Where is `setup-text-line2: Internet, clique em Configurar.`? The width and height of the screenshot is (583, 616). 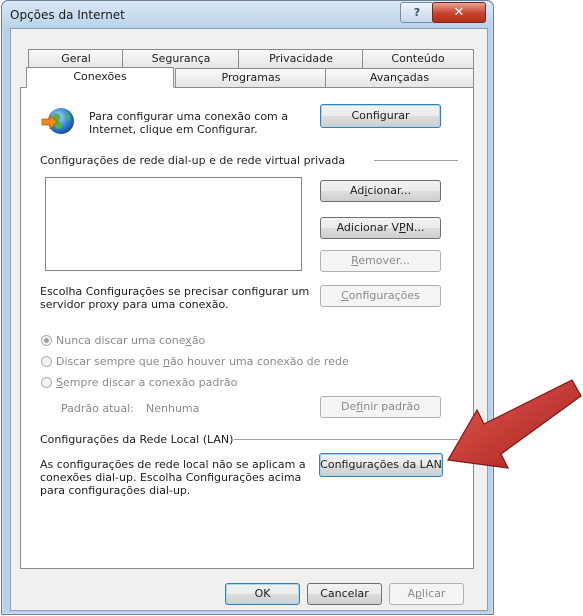
setup-text-line2: Internet, clique em Configurar. is located at coordinates (173, 129).